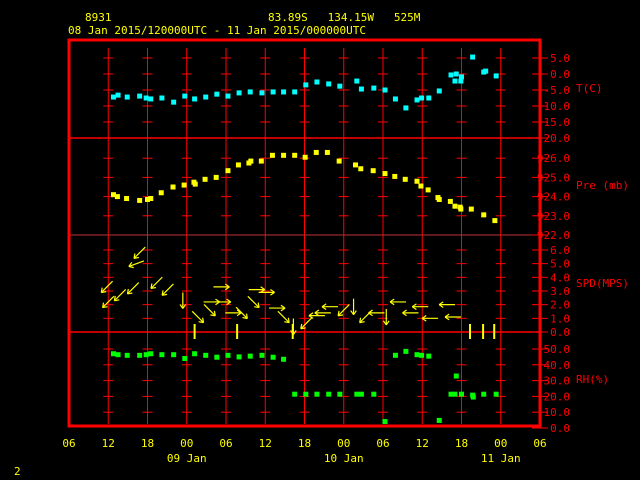 This screenshot has width=640, height=480. I want to click on y-tick-label: 4.0, so click(560, 277).